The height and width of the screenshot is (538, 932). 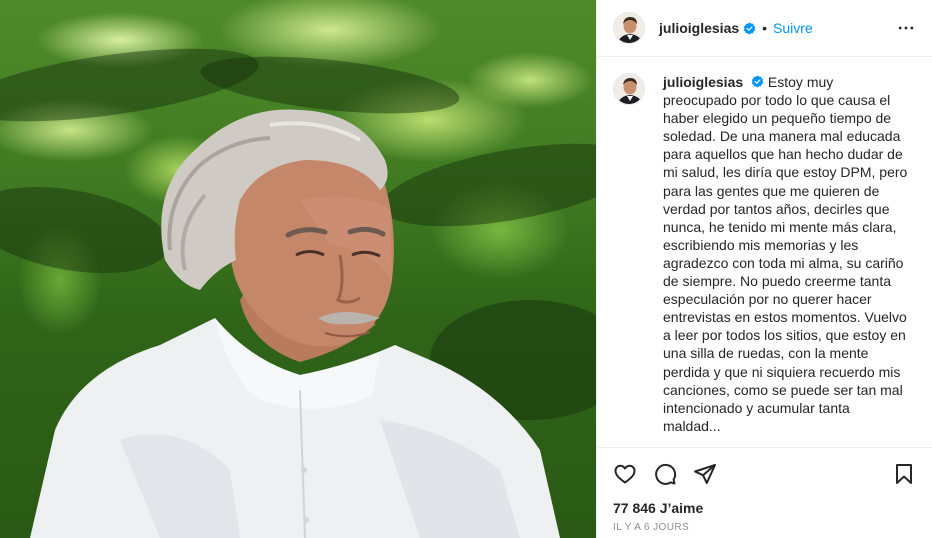 I want to click on heart-icon, so click(x=625, y=474).